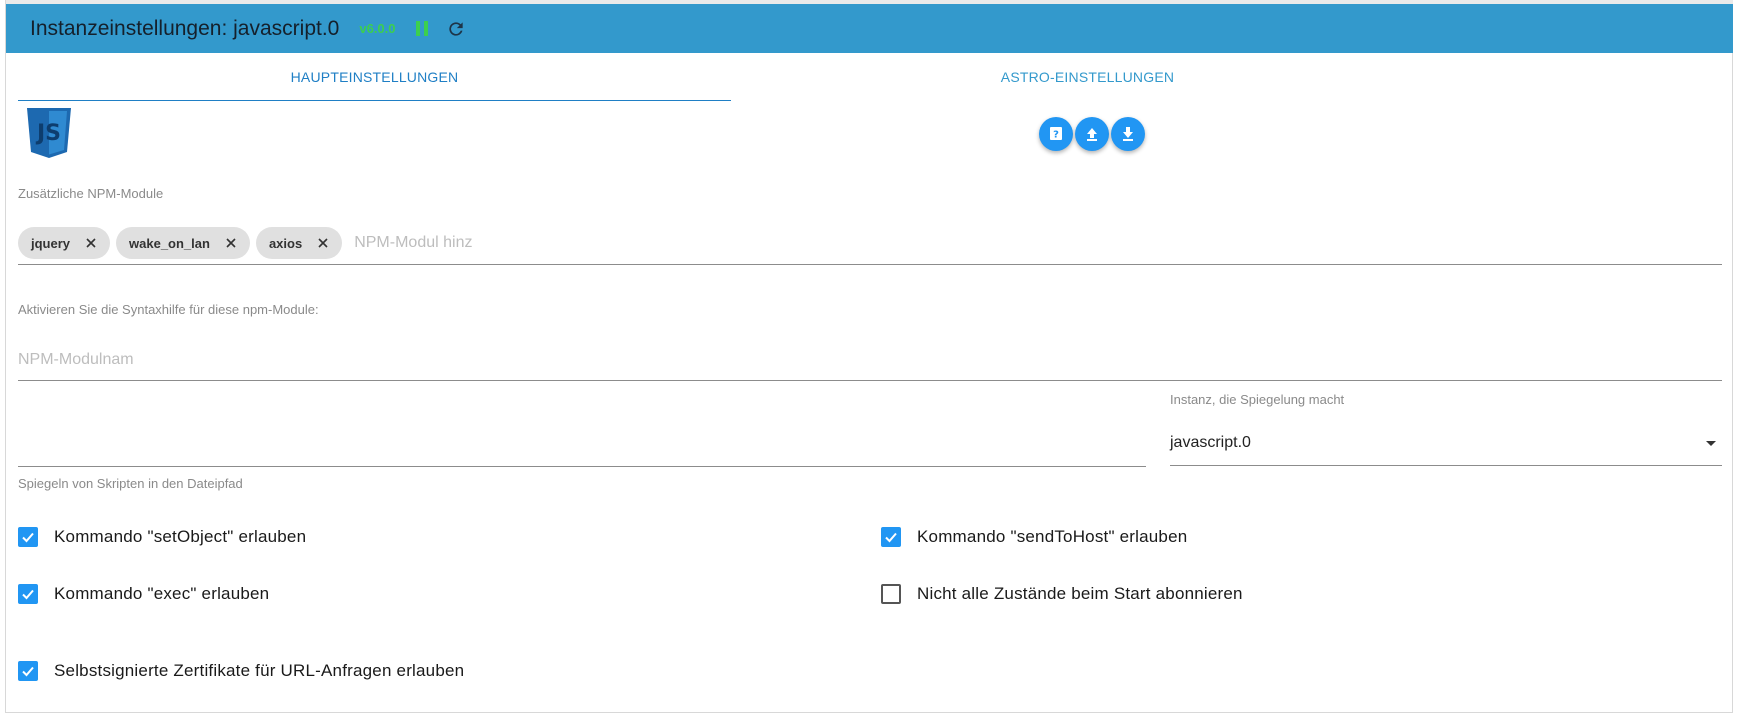 This screenshot has width=1738, height=713. I want to click on upload-icon, so click(1092, 134).